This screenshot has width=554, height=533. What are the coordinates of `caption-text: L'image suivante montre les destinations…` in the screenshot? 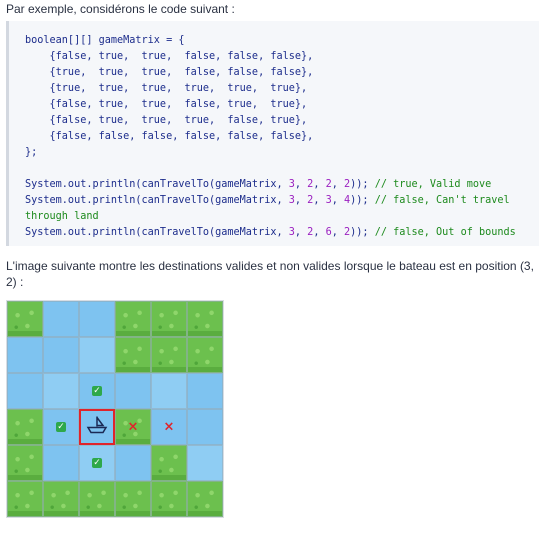 It's located at (270, 274).